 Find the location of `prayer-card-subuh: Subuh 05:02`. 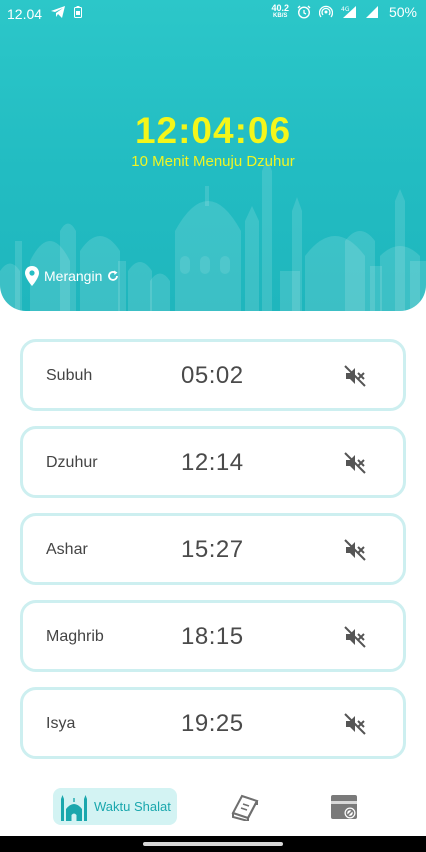

prayer-card-subuh: Subuh 05:02 is located at coordinates (213, 375).